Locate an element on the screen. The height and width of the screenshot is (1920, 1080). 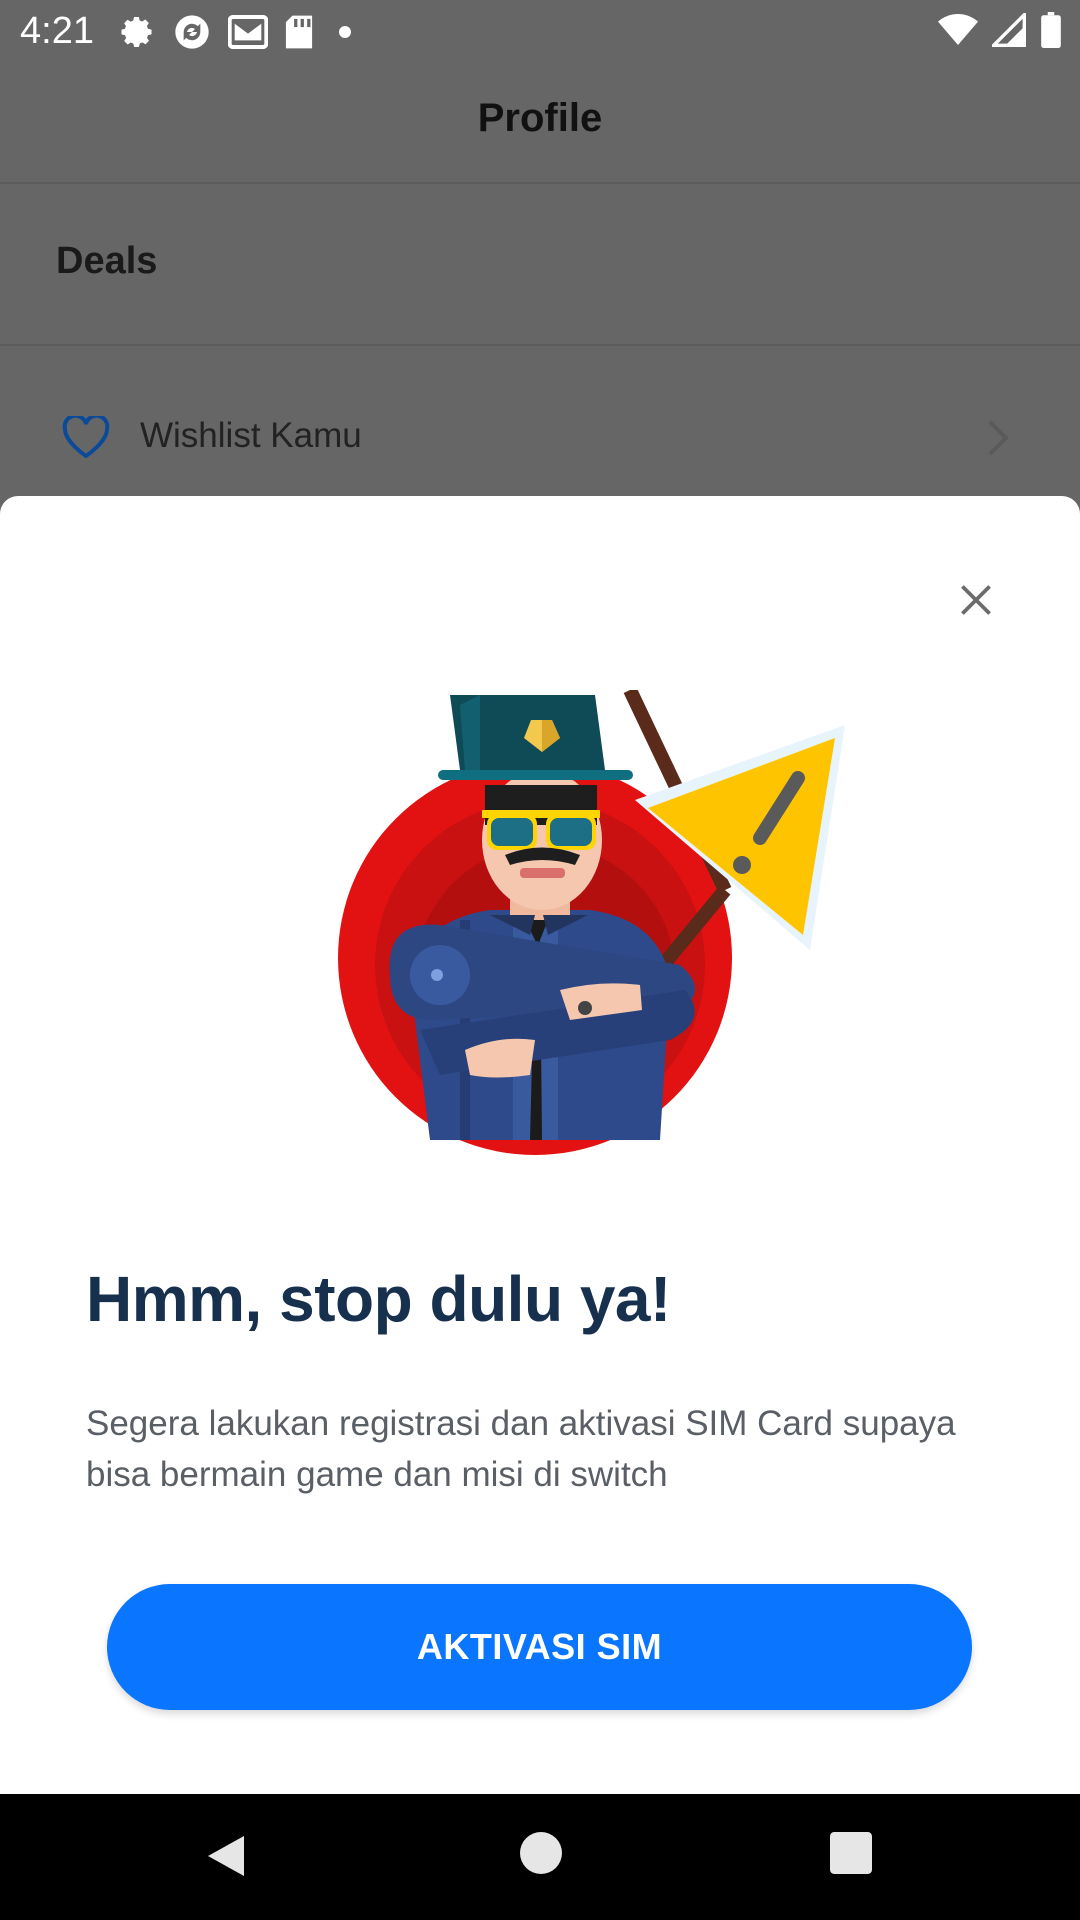
deals-section: Deals is located at coordinates (540, 265).